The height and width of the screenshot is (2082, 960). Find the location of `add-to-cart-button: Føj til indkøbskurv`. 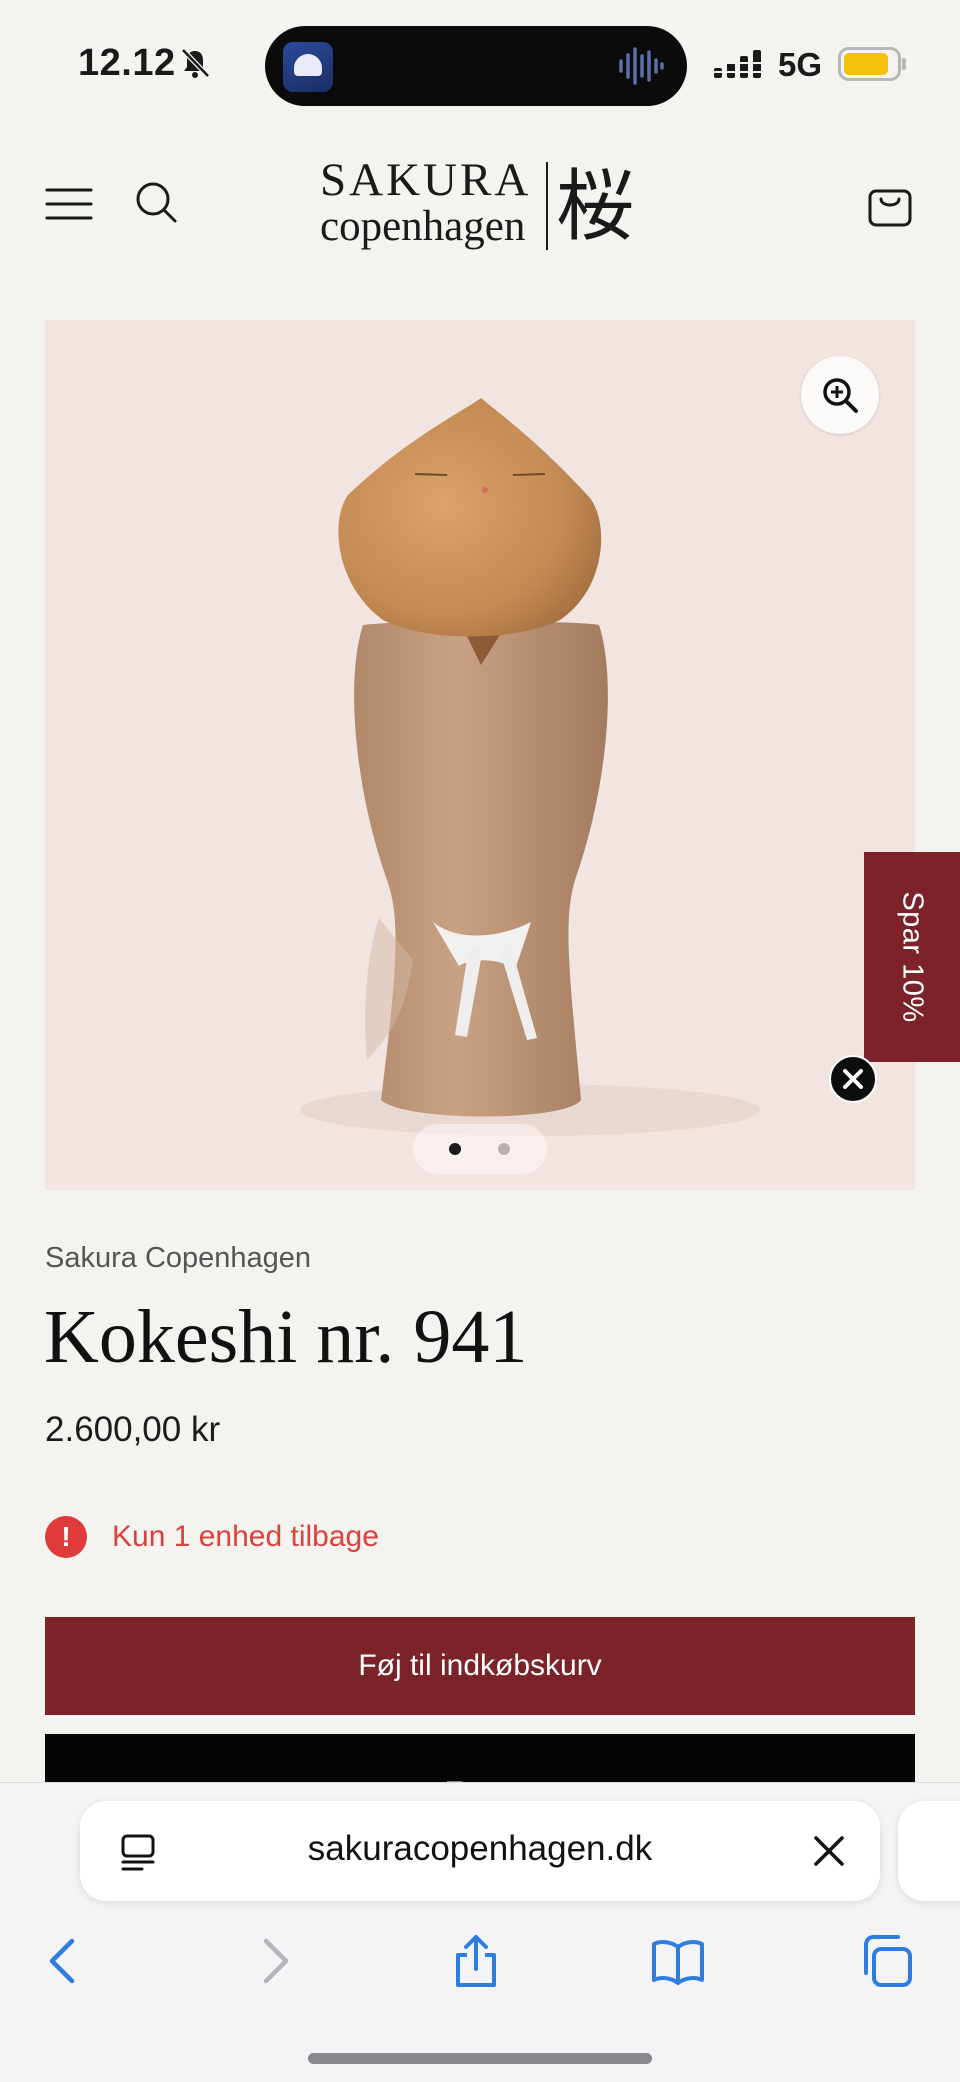

add-to-cart-button: Føj til indkøbskurv is located at coordinates (480, 1666).